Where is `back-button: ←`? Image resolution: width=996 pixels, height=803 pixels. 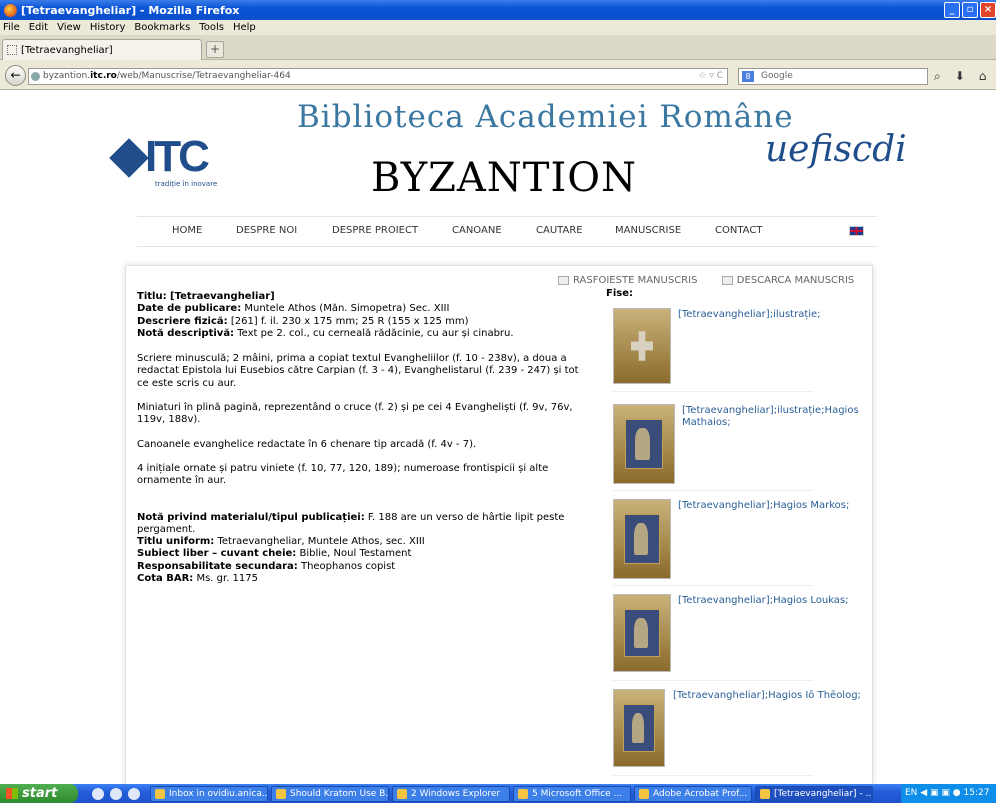
back-button: ← is located at coordinates (15, 75).